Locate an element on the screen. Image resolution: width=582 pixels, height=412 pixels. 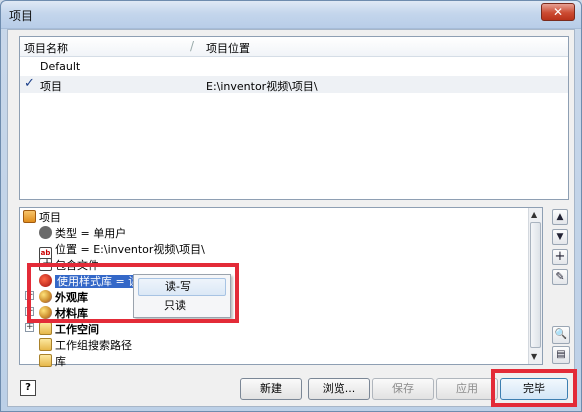
tree-item-type: 类型 = 单用户 is located at coordinates (82, 233).